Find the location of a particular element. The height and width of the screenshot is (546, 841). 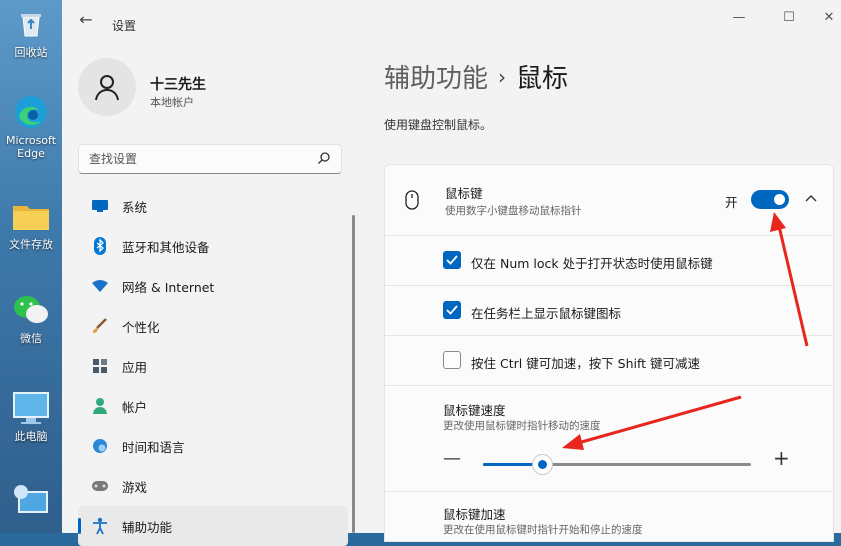

system-icon is located at coordinates (100, 206).